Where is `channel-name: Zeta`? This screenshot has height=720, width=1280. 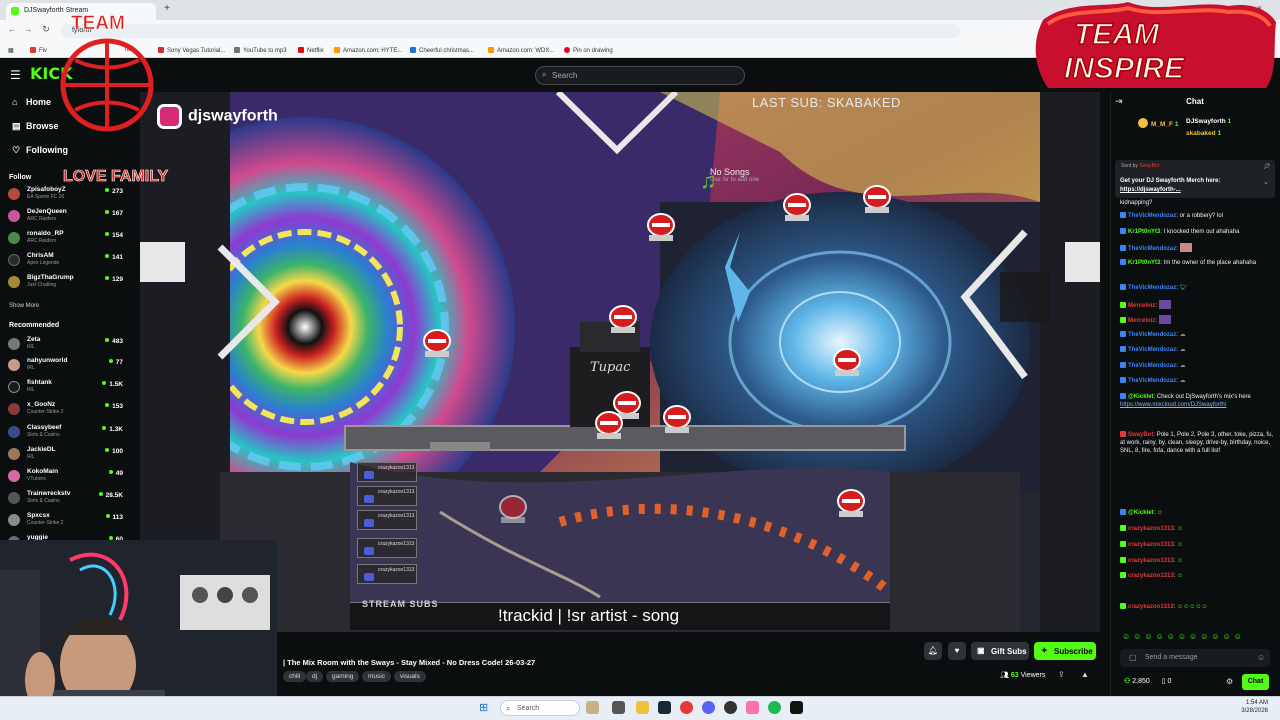
channel-name: Zeta is located at coordinates (34, 339).